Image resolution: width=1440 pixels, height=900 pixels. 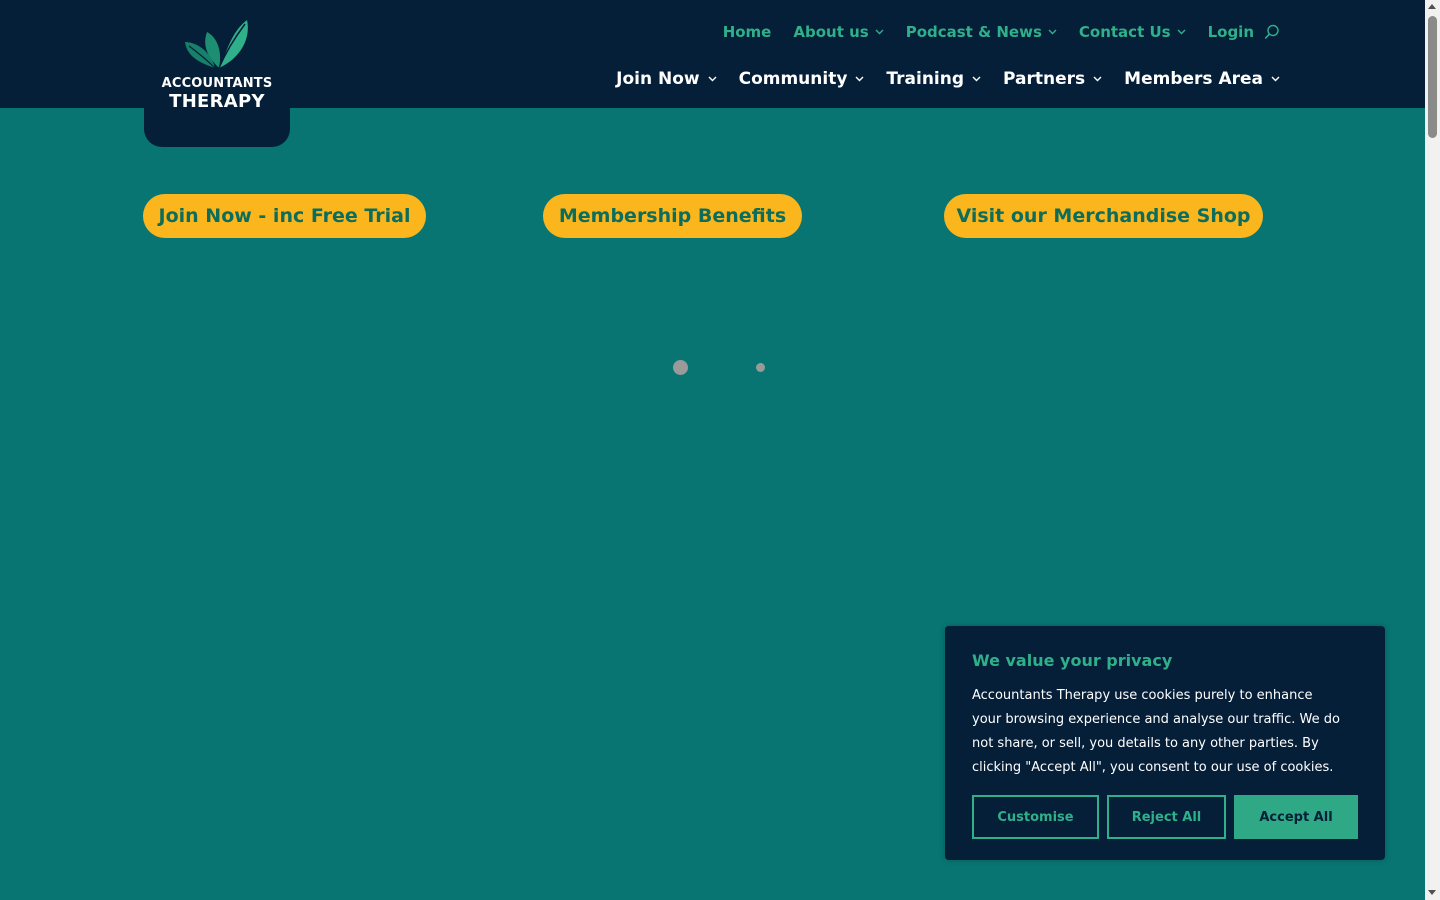 What do you see at coordinates (1272, 32) in the screenshot?
I see `search-icon` at bounding box center [1272, 32].